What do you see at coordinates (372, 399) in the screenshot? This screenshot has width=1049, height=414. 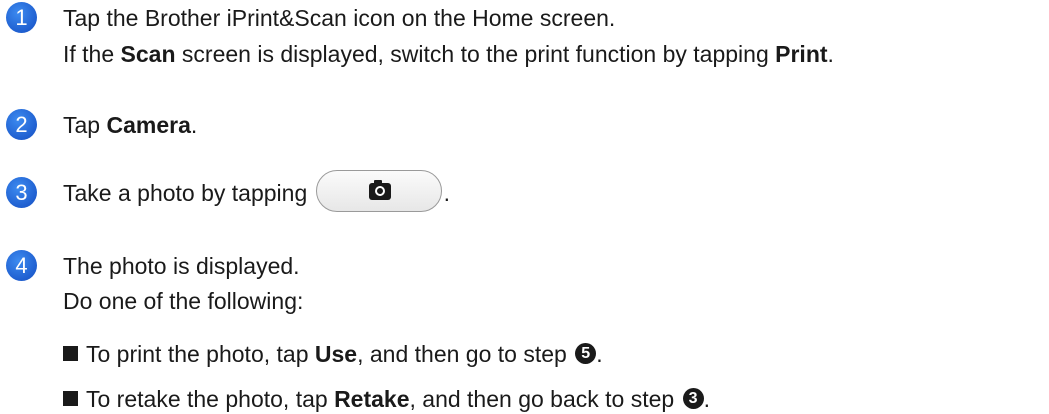 I see `retake-label: Retake` at bounding box center [372, 399].